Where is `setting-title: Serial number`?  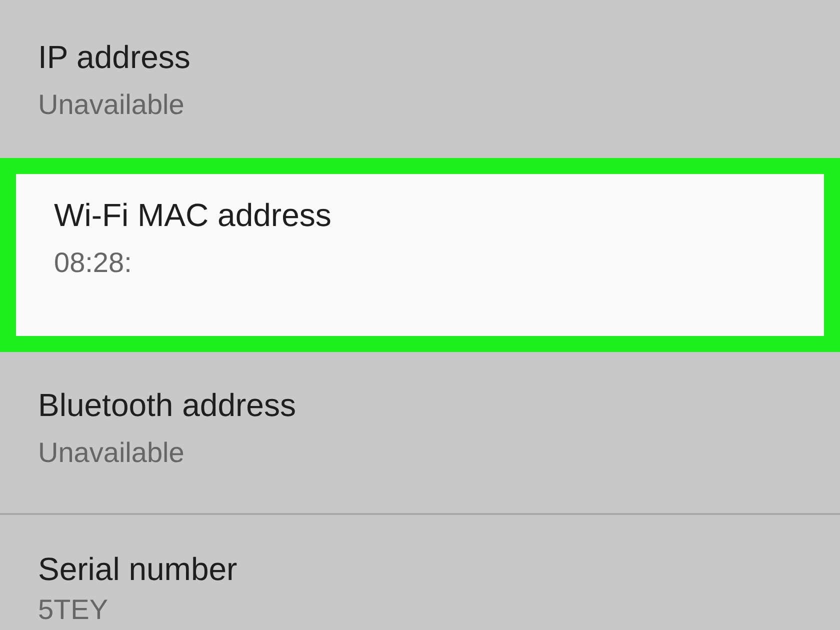 setting-title: Serial number is located at coordinates (138, 569).